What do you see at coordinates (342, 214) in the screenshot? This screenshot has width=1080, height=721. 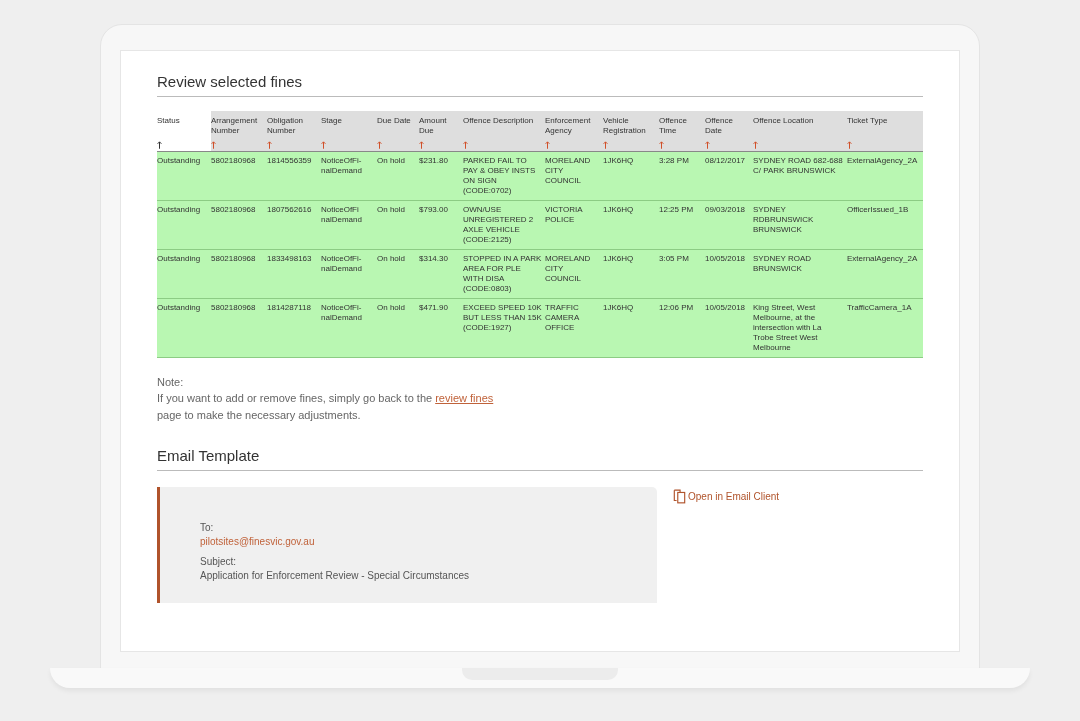 I see `table-cell-text: NoticeOfFi nalDemand` at bounding box center [342, 214].